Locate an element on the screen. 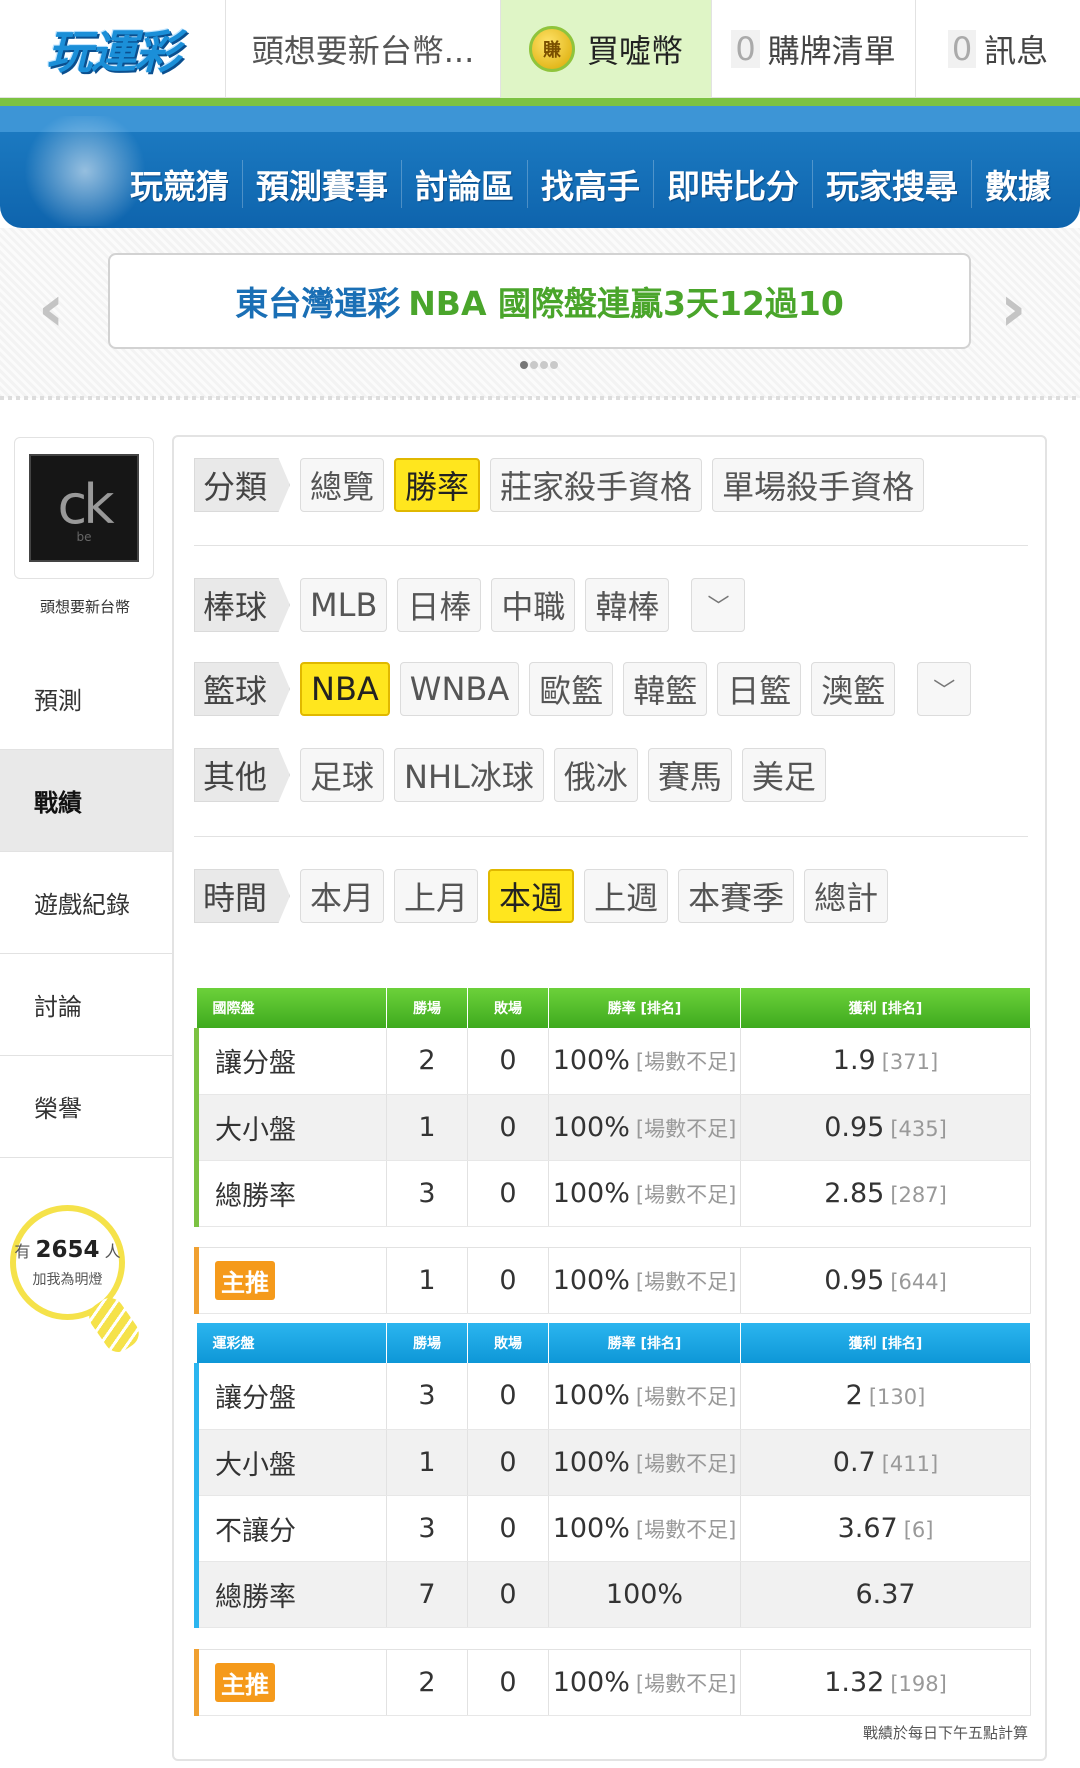  league-mlb: MLB is located at coordinates (344, 605).